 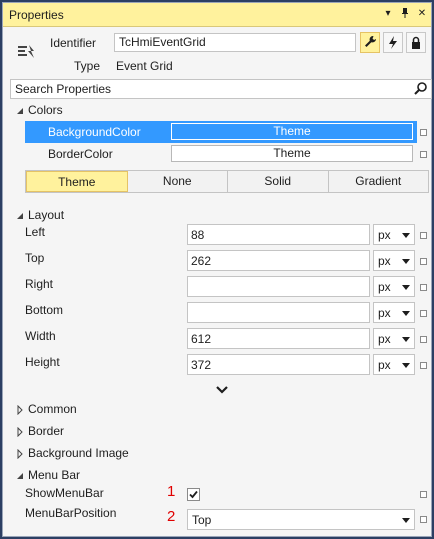 What do you see at coordinates (217, 476) in the screenshot?
I see `category-menu-bar: Menu Bar` at bounding box center [217, 476].